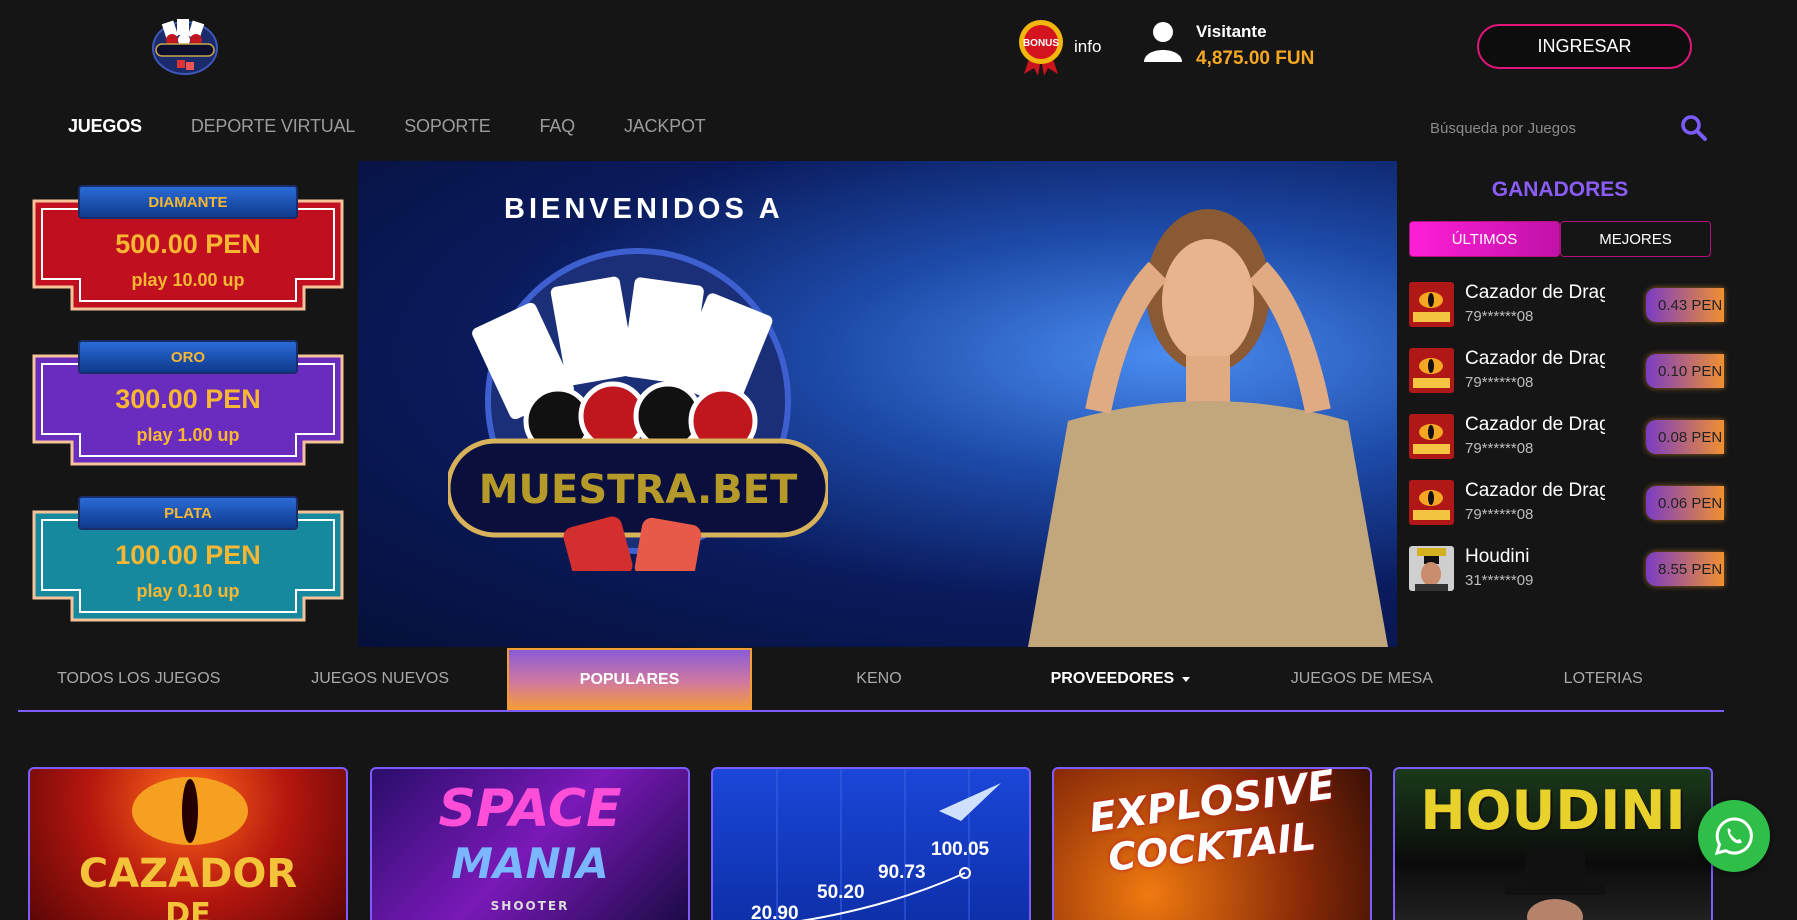  Describe the element at coordinates (878, 679) in the screenshot. I see `tab-keno: KENO` at that location.